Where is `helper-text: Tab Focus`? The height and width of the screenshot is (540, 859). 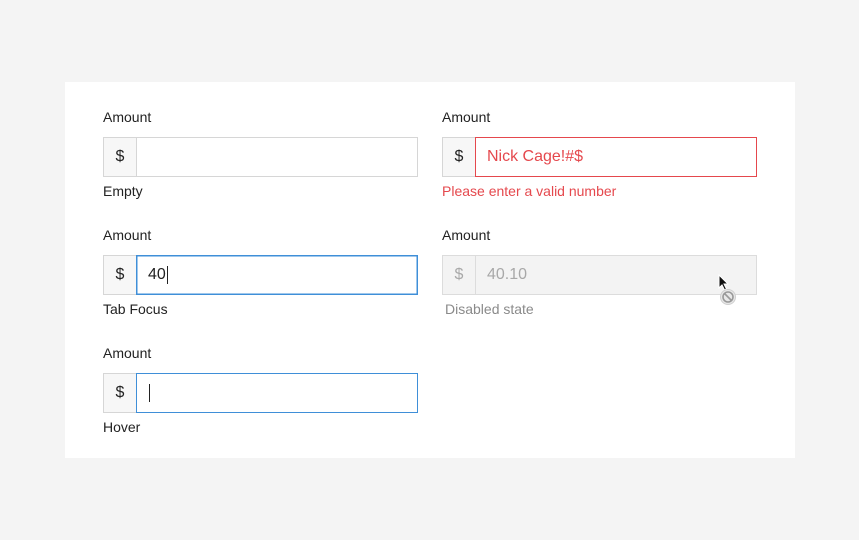 helper-text: Tab Focus is located at coordinates (135, 309).